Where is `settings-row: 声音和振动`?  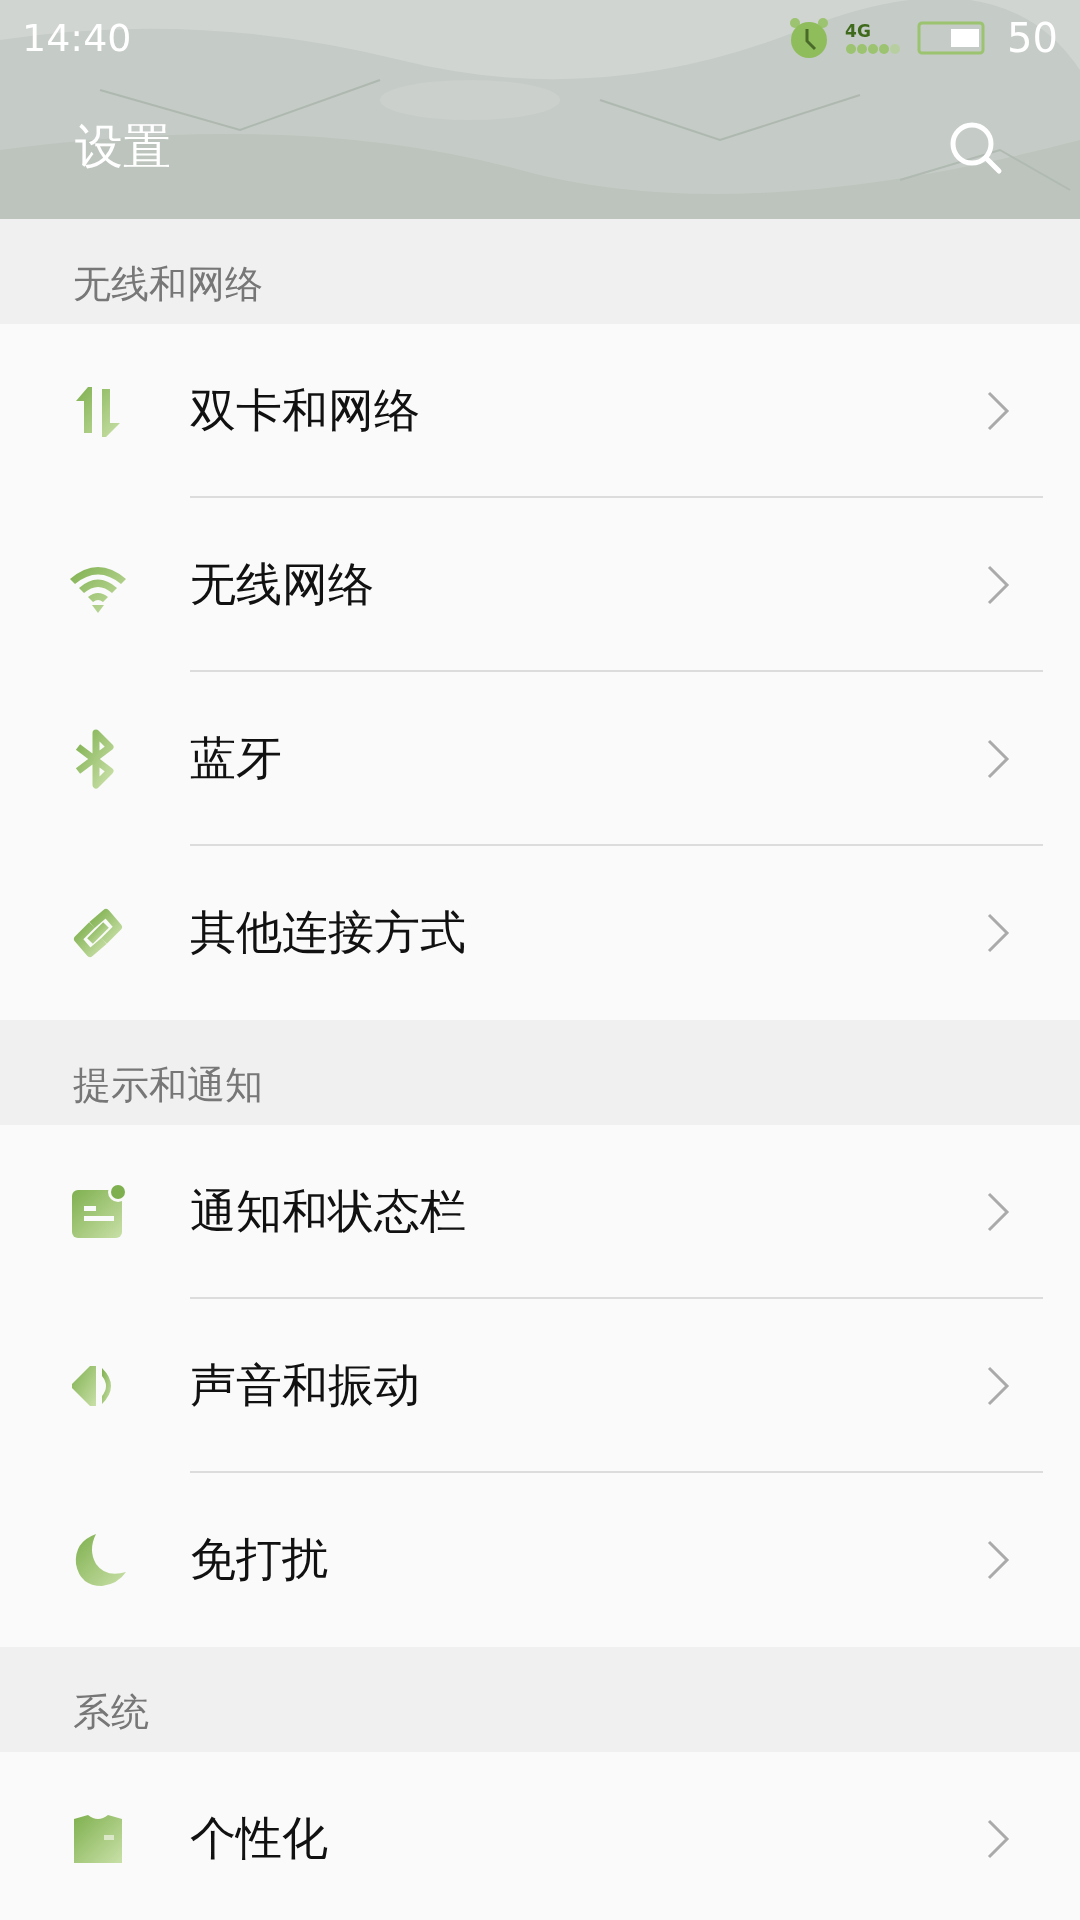 settings-row: 声音和振动 is located at coordinates (540, 1386).